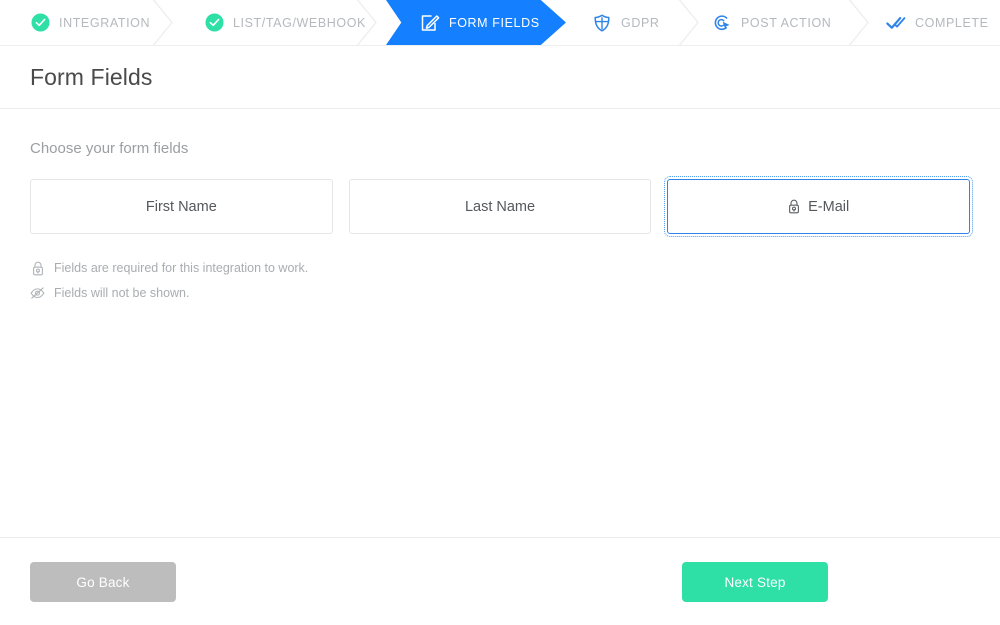 This screenshot has width=1000, height=625. I want to click on step-post-action: POST ACTION, so click(771, 22).